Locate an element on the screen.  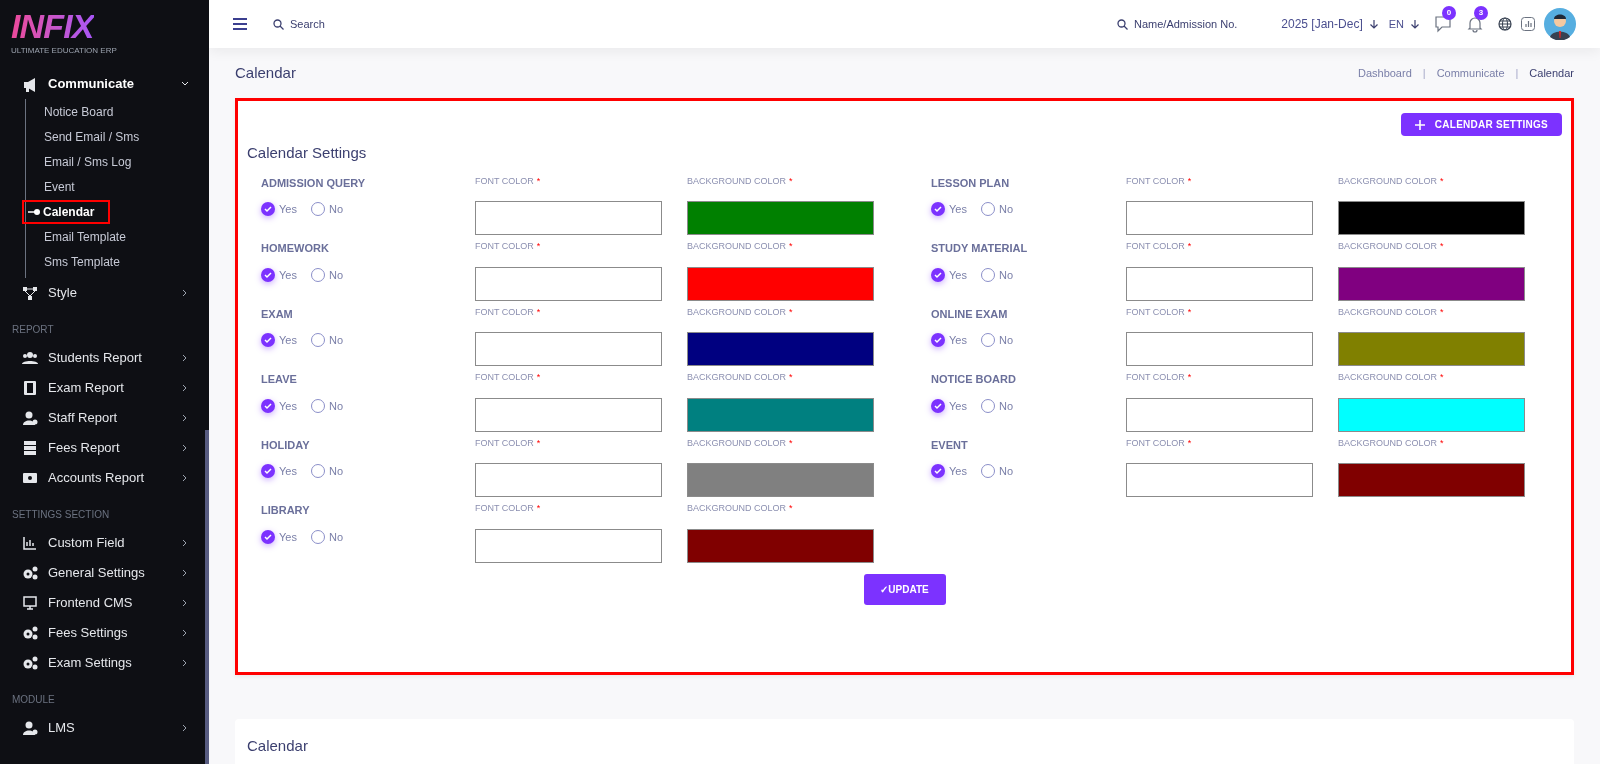
menu-item: LMS is located at coordinates (104, 728).